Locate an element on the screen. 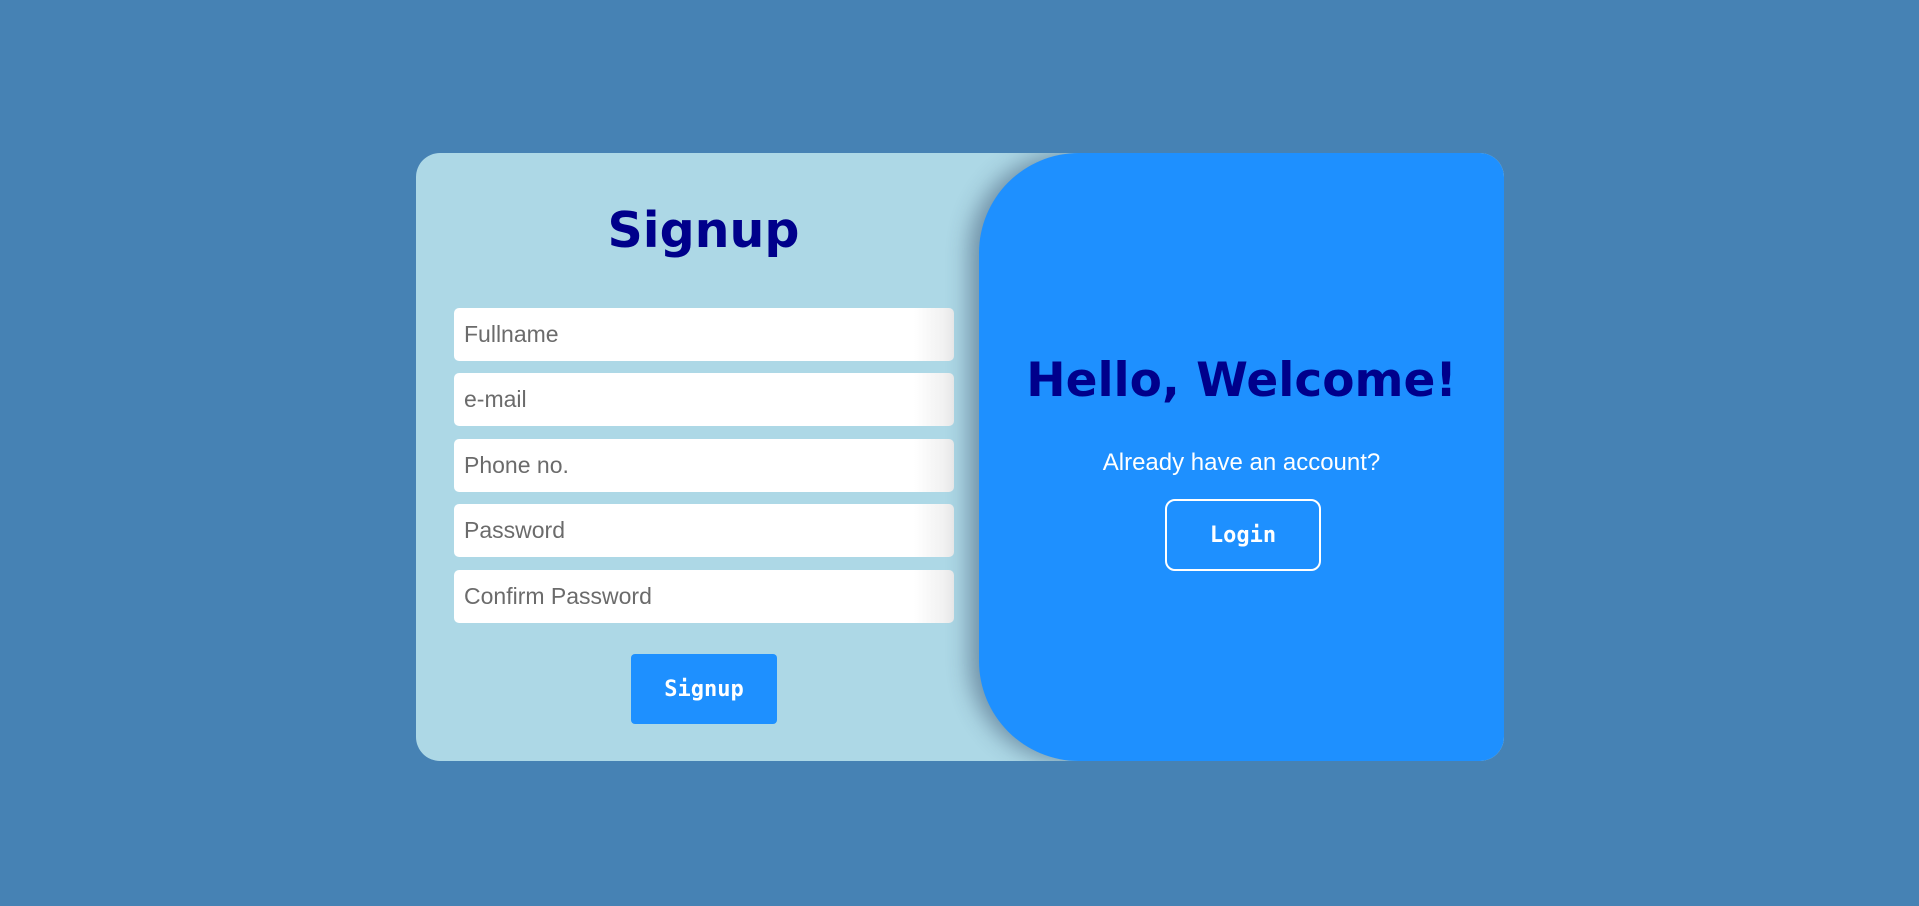 This screenshot has height=906, width=1919. signup-title: Signup is located at coordinates (703, 230).